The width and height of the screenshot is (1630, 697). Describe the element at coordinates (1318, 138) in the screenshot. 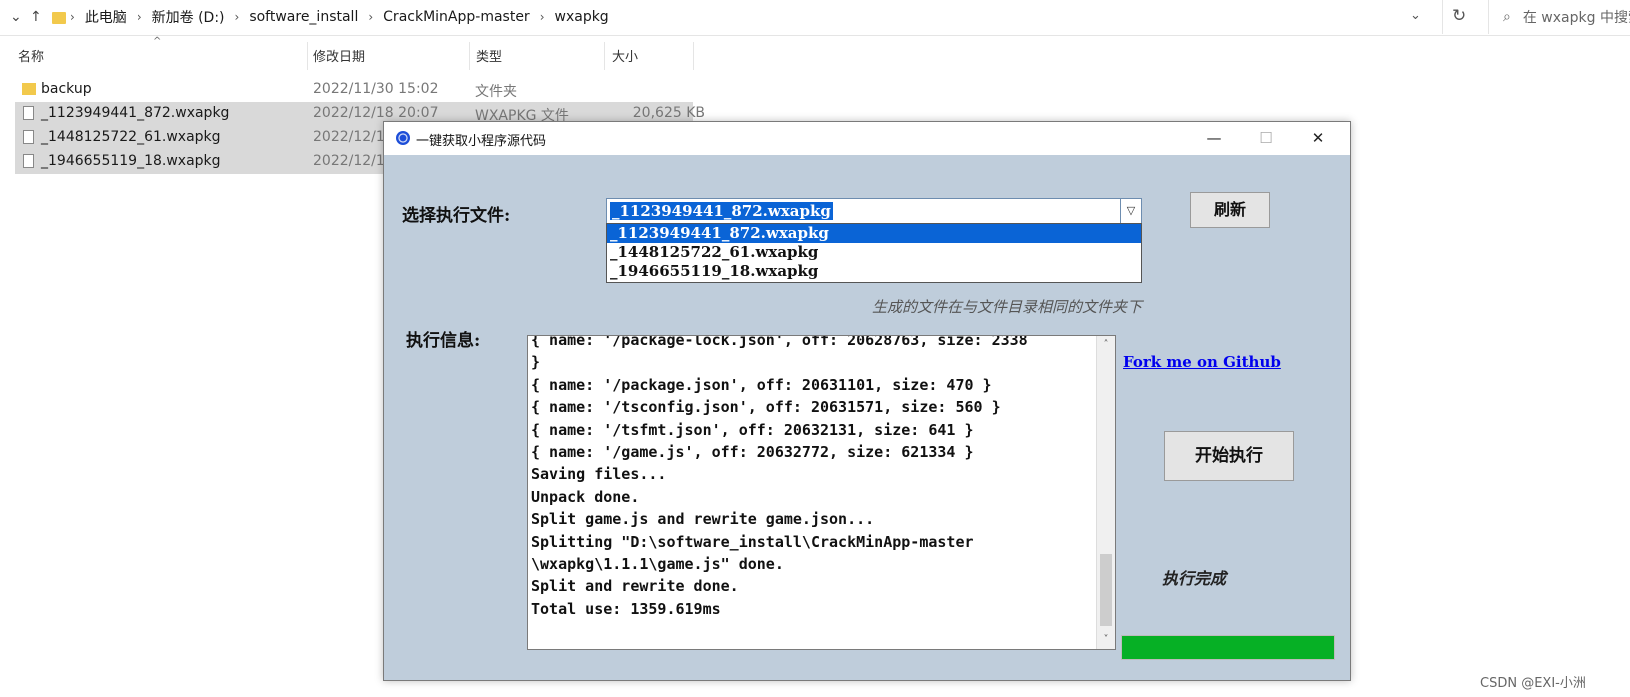

I see `close-button: ✕` at that location.